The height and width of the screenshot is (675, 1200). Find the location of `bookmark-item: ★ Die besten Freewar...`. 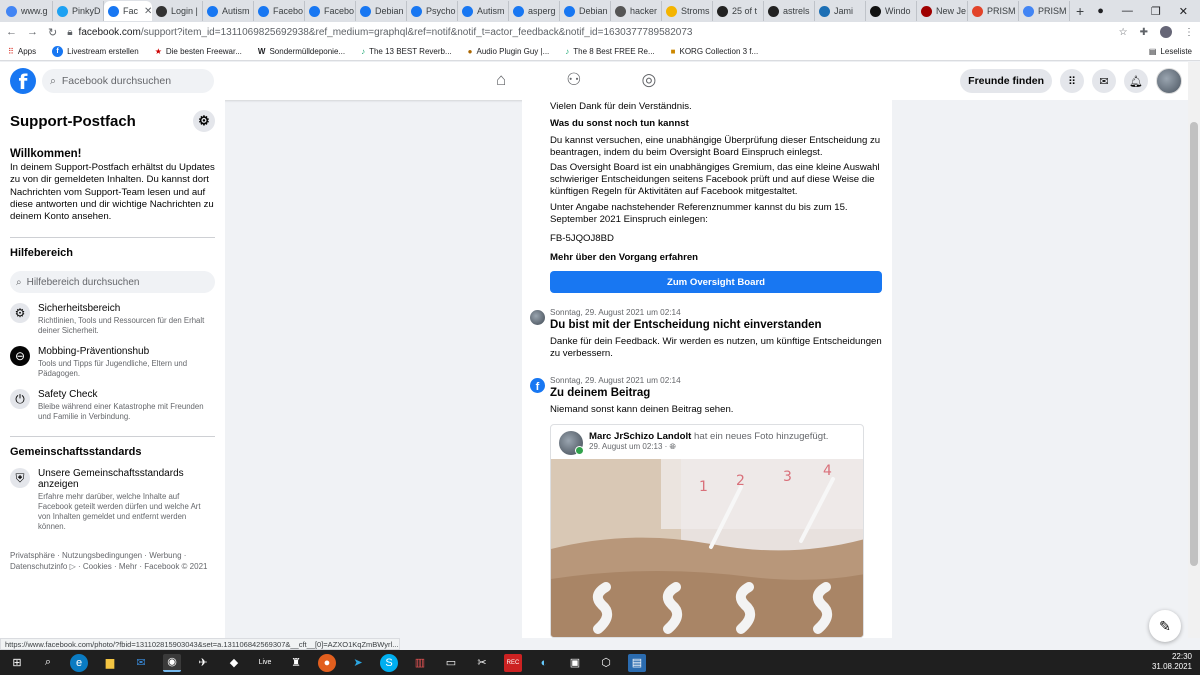

bookmark-item: ★ Die besten Freewar... is located at coordinates (198, 51).